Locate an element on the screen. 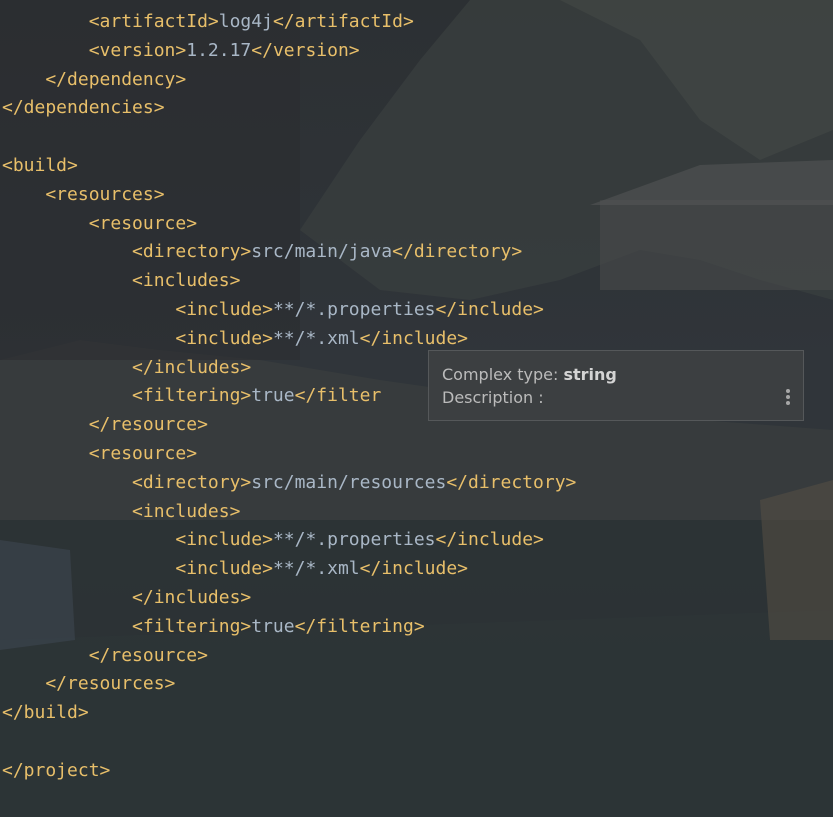 Image resolution: width=833 pixels, height=817 pixels. xml-tag: </dependency> is located at coordinates (94, 79).